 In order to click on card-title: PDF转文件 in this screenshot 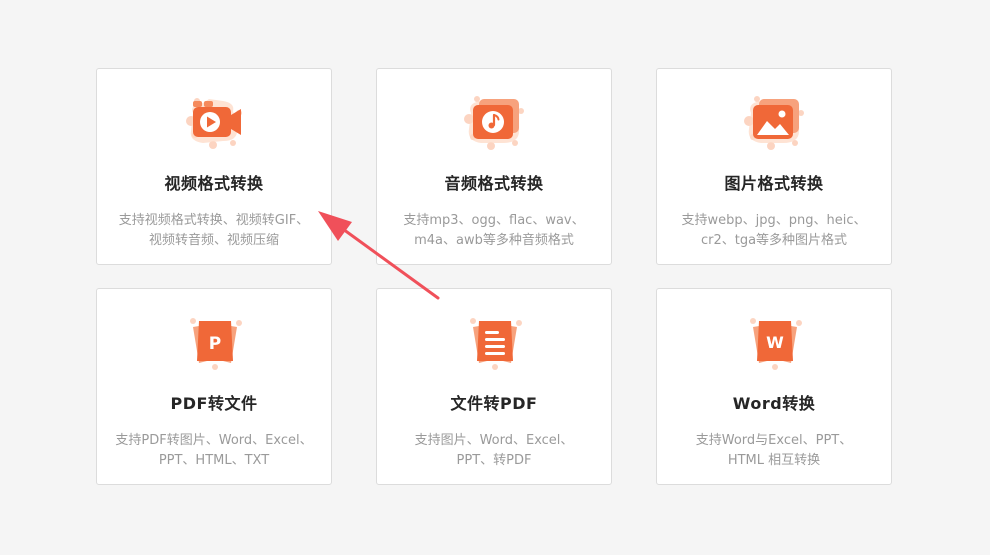, I will do `click(214, 403)`.